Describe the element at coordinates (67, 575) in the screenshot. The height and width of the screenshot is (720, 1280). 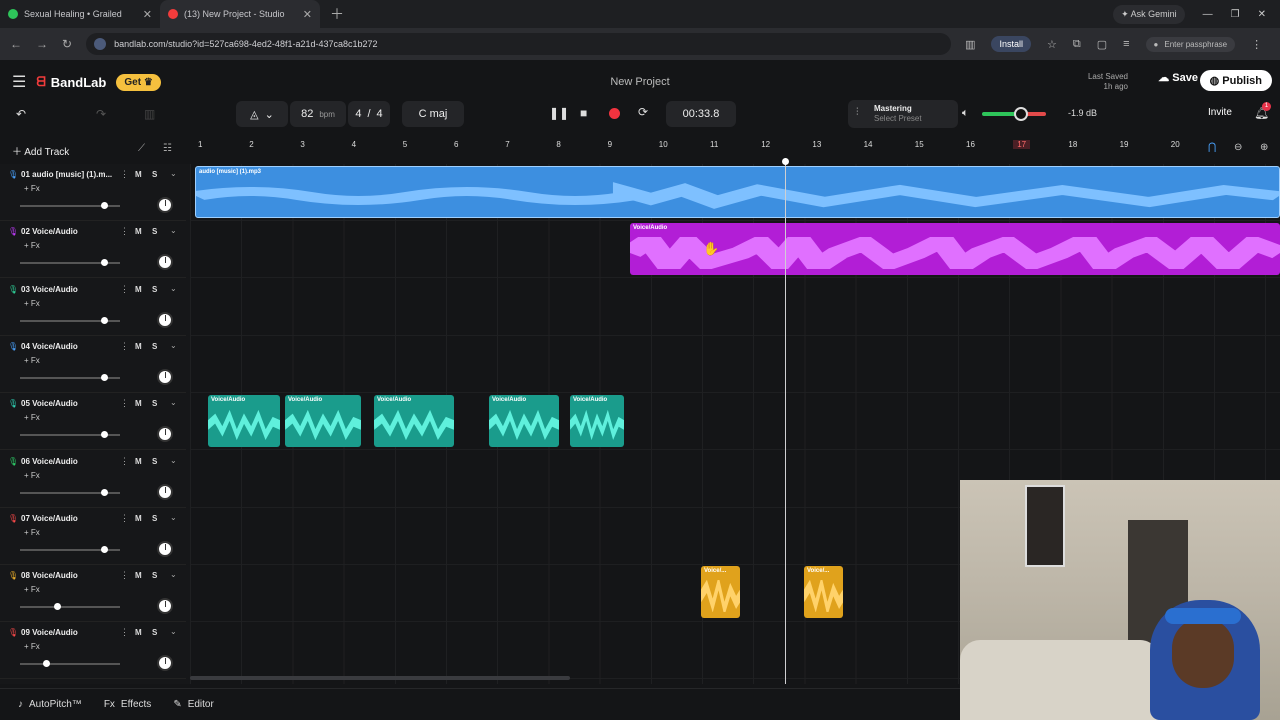
I see `track-name: 08 Voice/Audio` at that location.